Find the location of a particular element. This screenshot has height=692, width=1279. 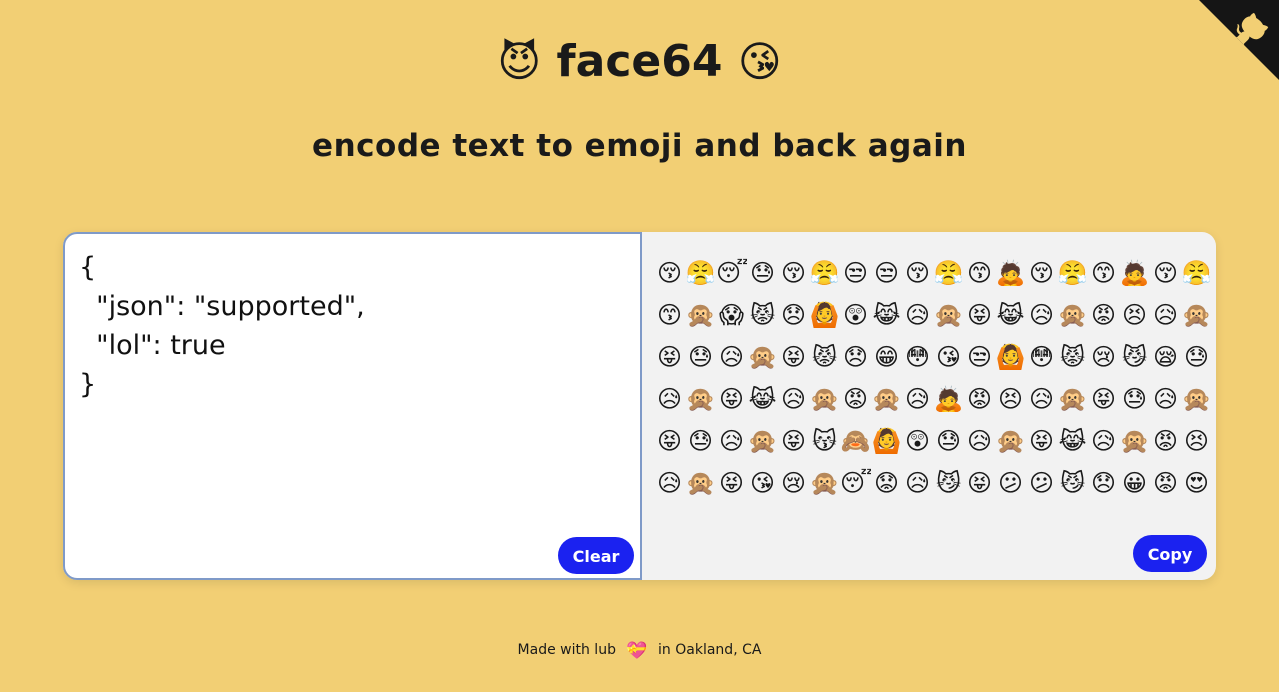

footer: Made with lub 💝 in Oakland, CA is located at coordinates (639, 650).